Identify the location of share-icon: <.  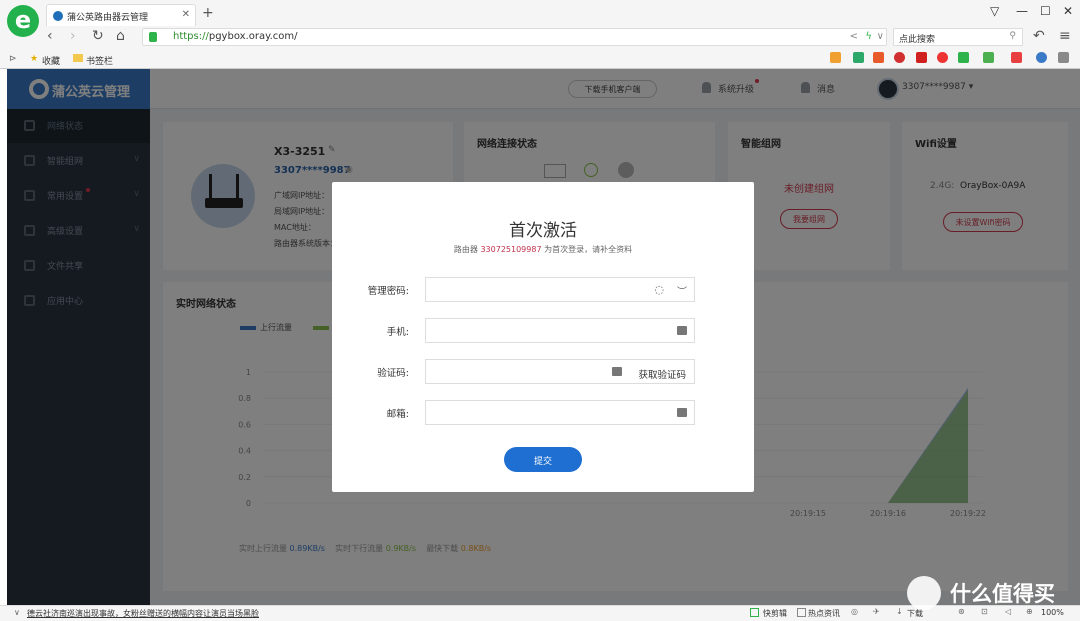
(854, 36).